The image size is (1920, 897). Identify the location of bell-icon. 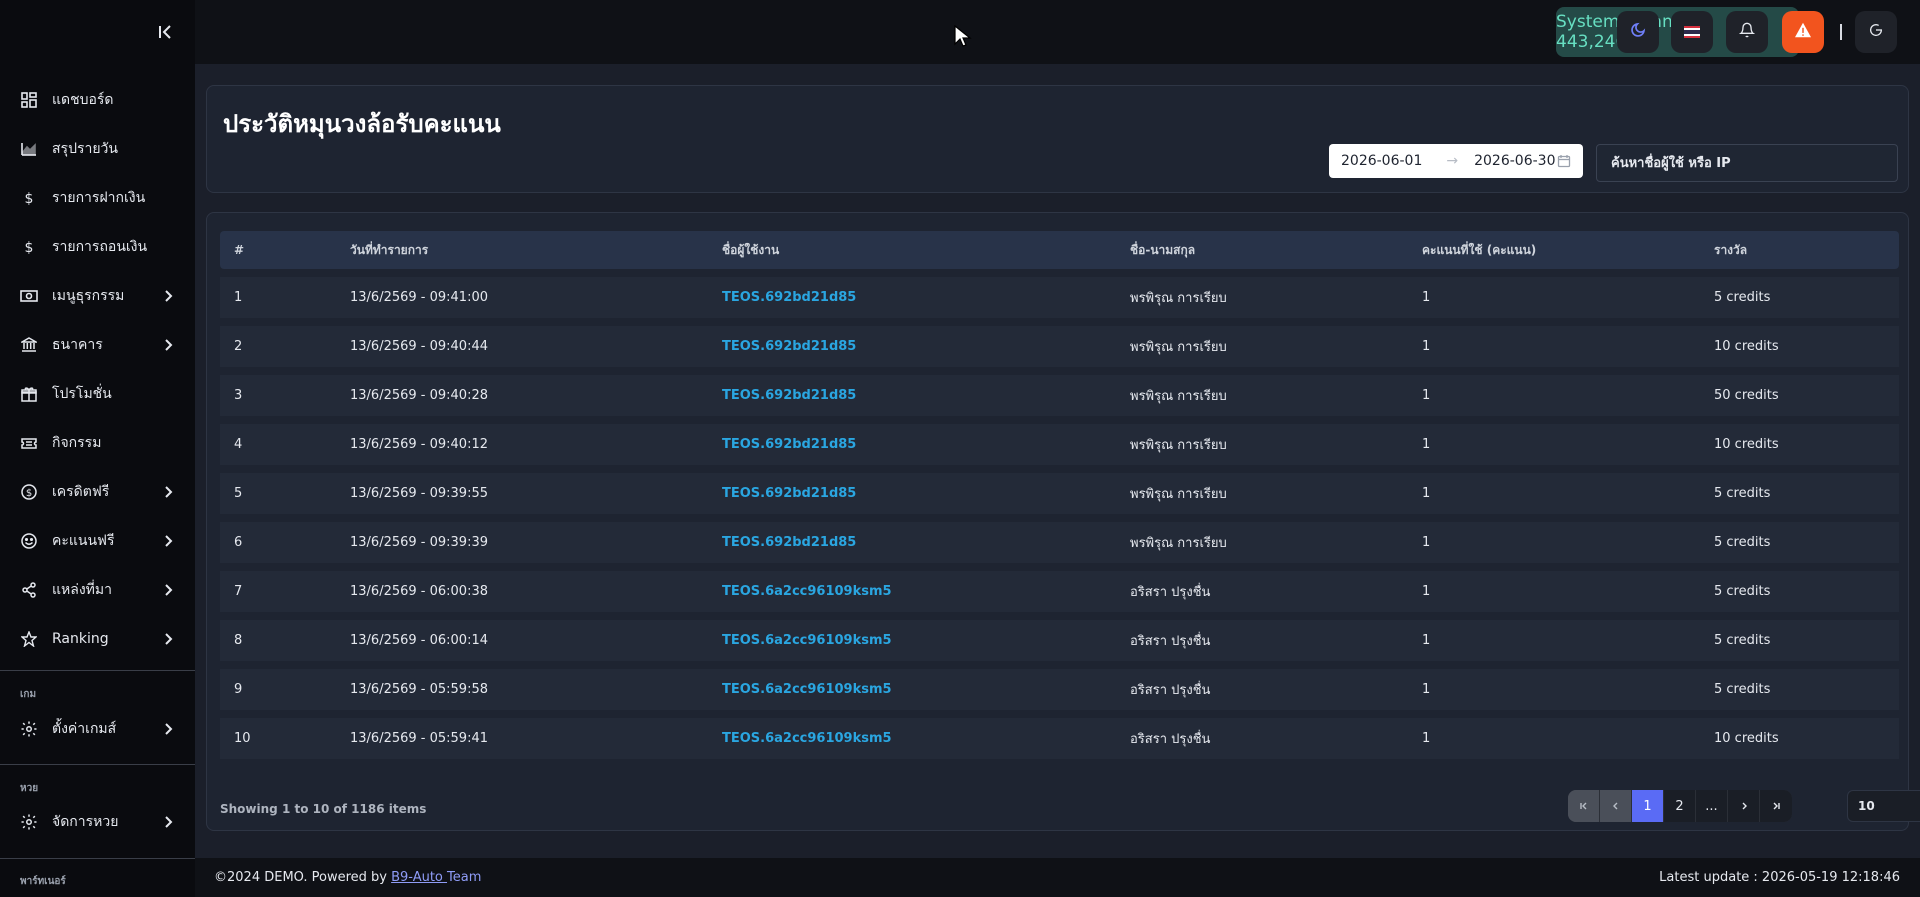
(1747, 32).